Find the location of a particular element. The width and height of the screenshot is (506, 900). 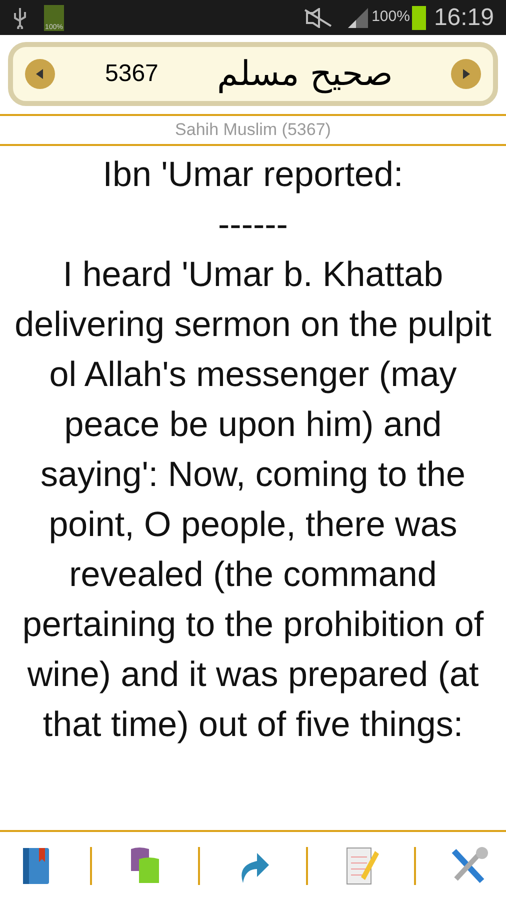

usb-icon is located at coordinates (20, 17).